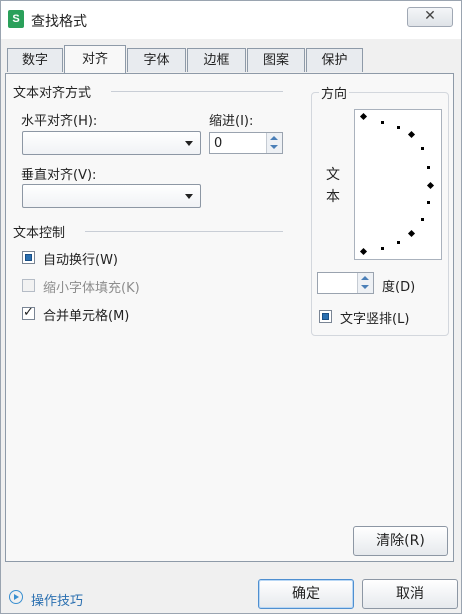 This screenshot has height=614, width=462. Describe the element at coordinates (306, 594) in the screenshot. I see `ok-button: 确定` at that location.